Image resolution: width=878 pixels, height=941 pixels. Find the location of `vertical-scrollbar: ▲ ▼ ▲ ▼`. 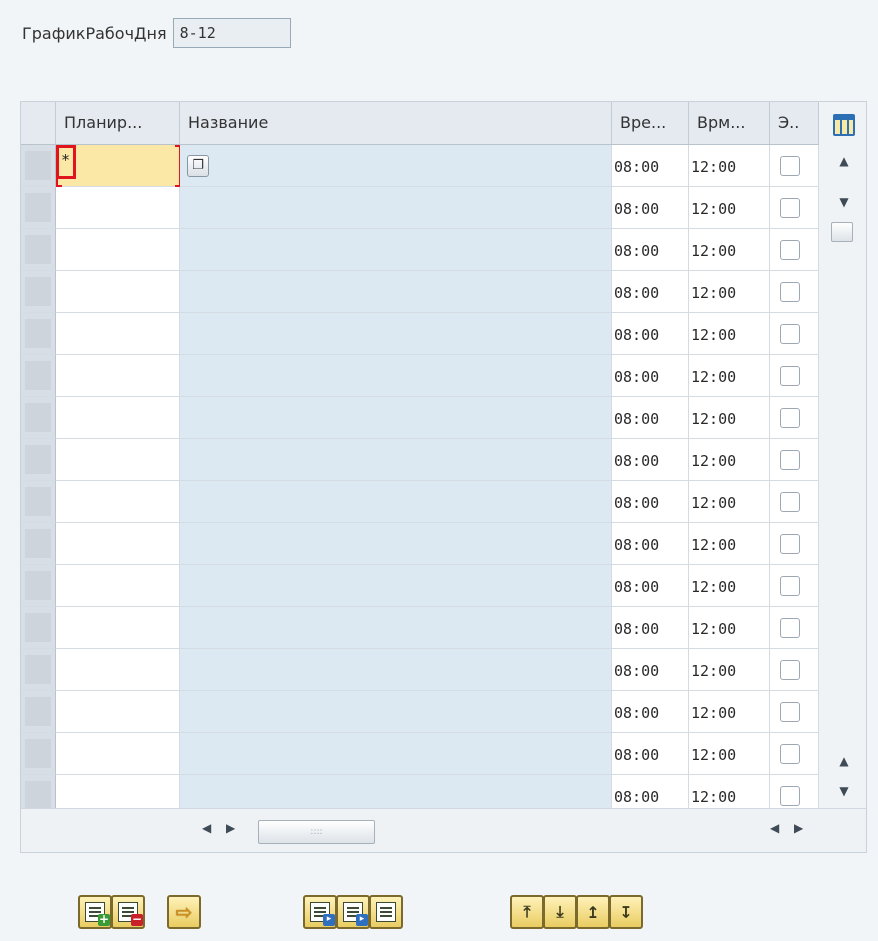

vertical-scrollbar: ▲ ▼ ▲ ▼ is located at coordinates (843, 454).